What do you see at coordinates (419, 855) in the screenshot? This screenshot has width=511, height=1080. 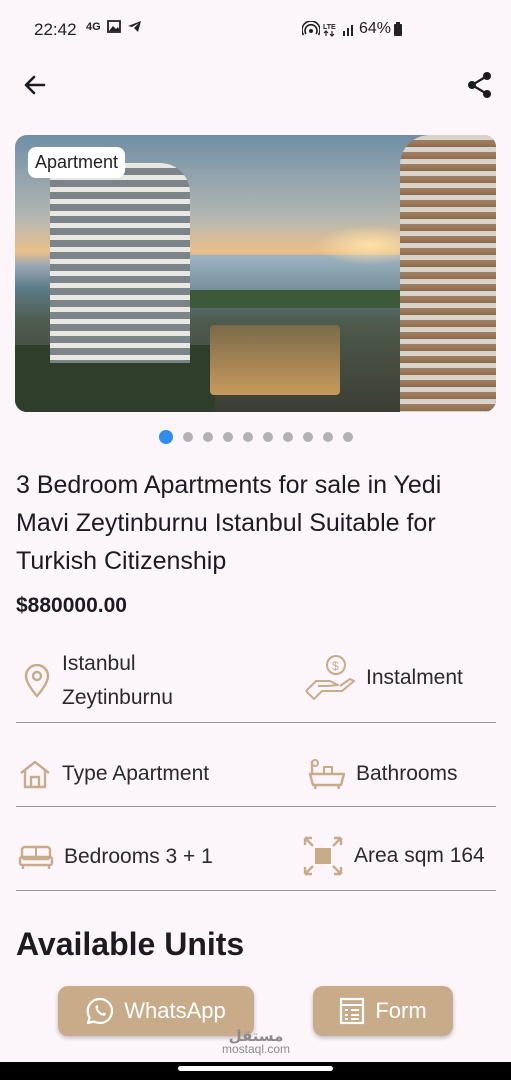 I see `area-text: Area sqm 164` at bounding box center [419, 855].